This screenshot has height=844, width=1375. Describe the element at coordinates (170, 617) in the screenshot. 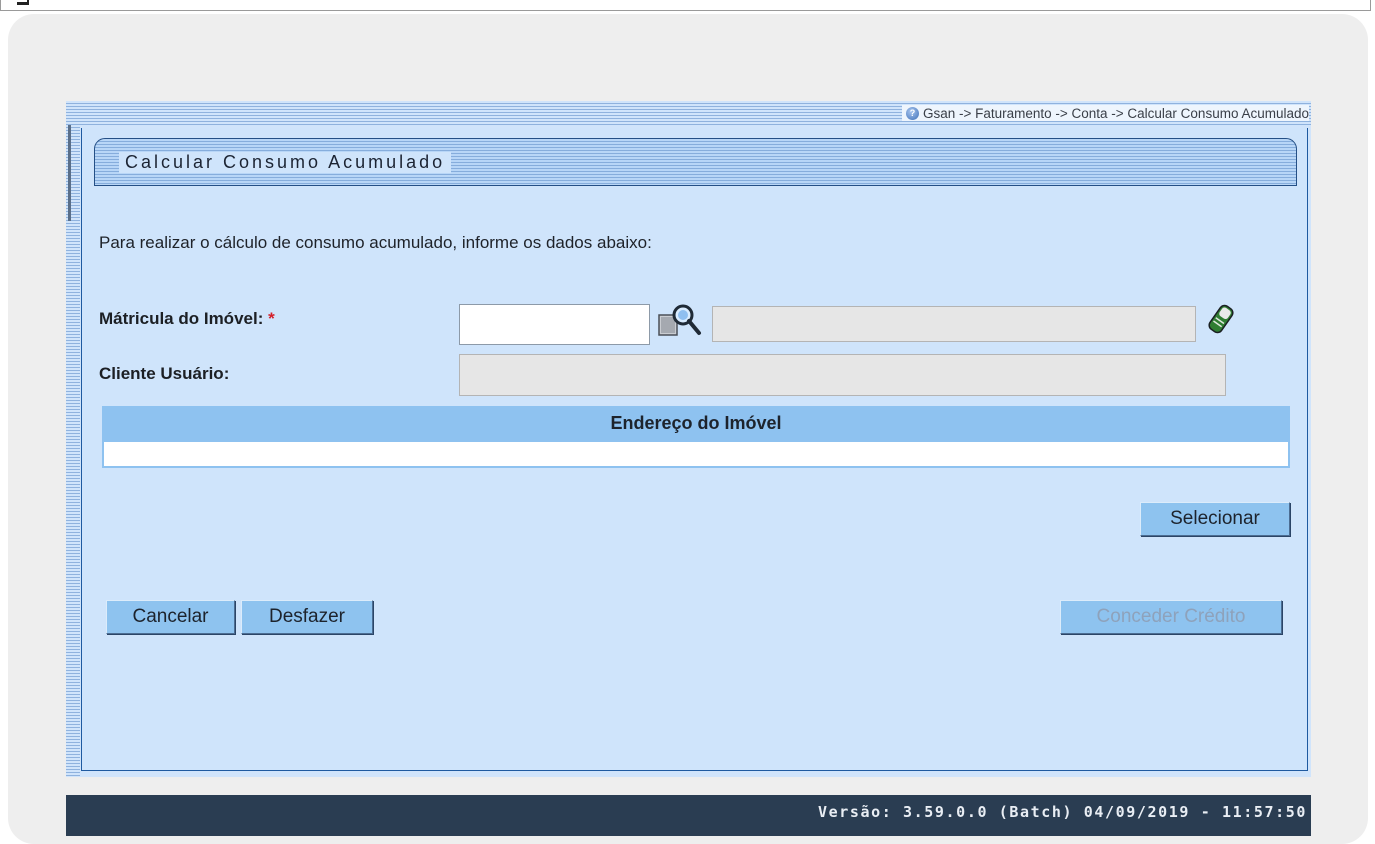

I see `cancelar-button: Cancelar` at that location.